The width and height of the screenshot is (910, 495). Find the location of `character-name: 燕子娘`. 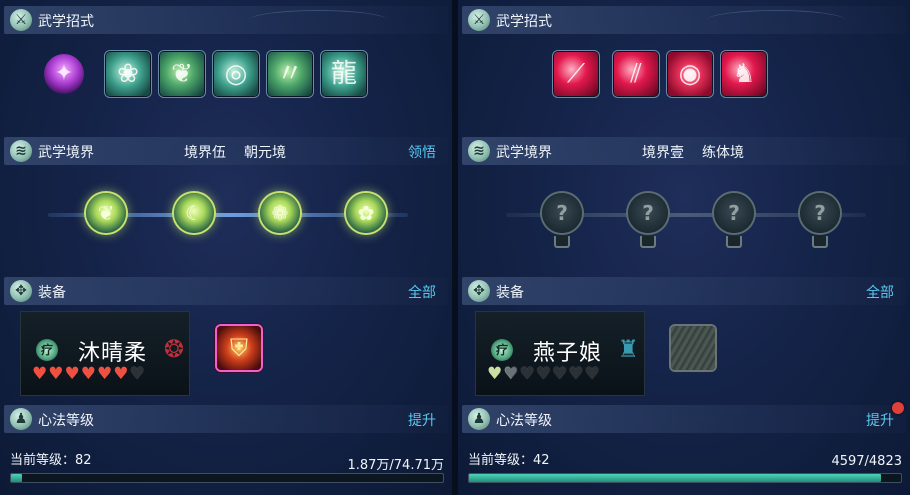

character-name: 燕子娘 is located at coordinates (568, 353).